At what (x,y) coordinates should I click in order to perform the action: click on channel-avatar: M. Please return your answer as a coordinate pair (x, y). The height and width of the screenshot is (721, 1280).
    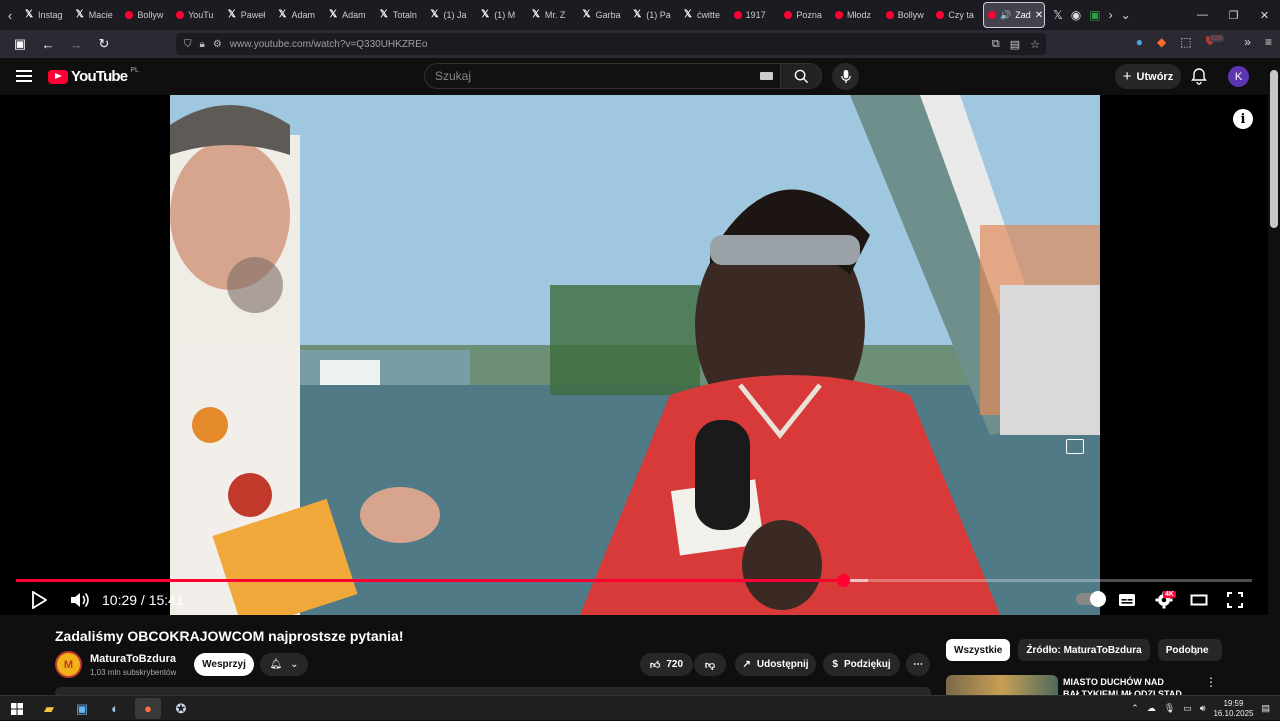
    Looking at the image, I should click on (68, 664).